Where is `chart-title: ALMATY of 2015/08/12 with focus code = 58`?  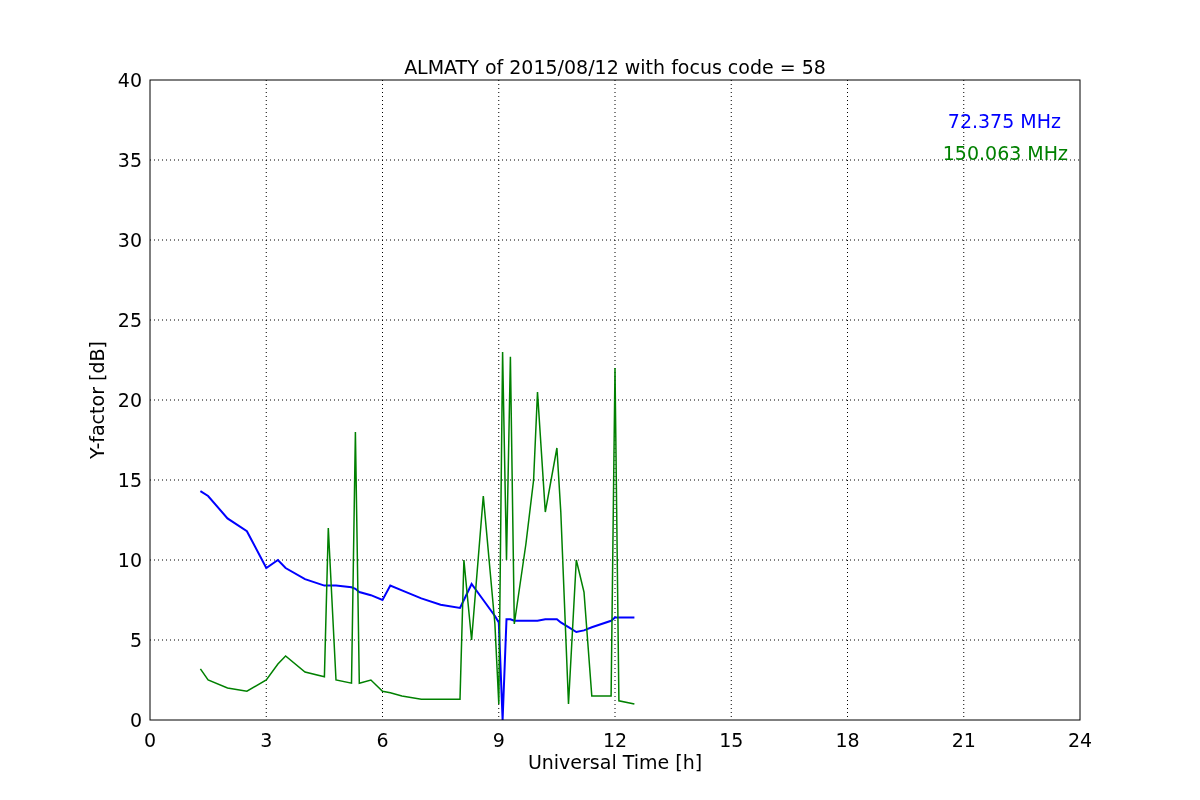 chart-title: ALMATY of 2015/08/12 with focus code = 58 is located at coordinates (615, 67).